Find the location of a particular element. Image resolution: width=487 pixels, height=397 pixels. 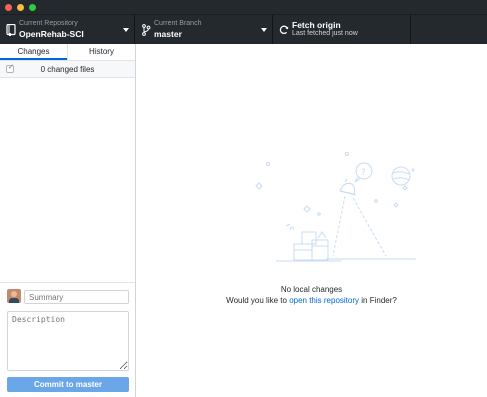

zoom-window-button is located at coordinates (32, 7).